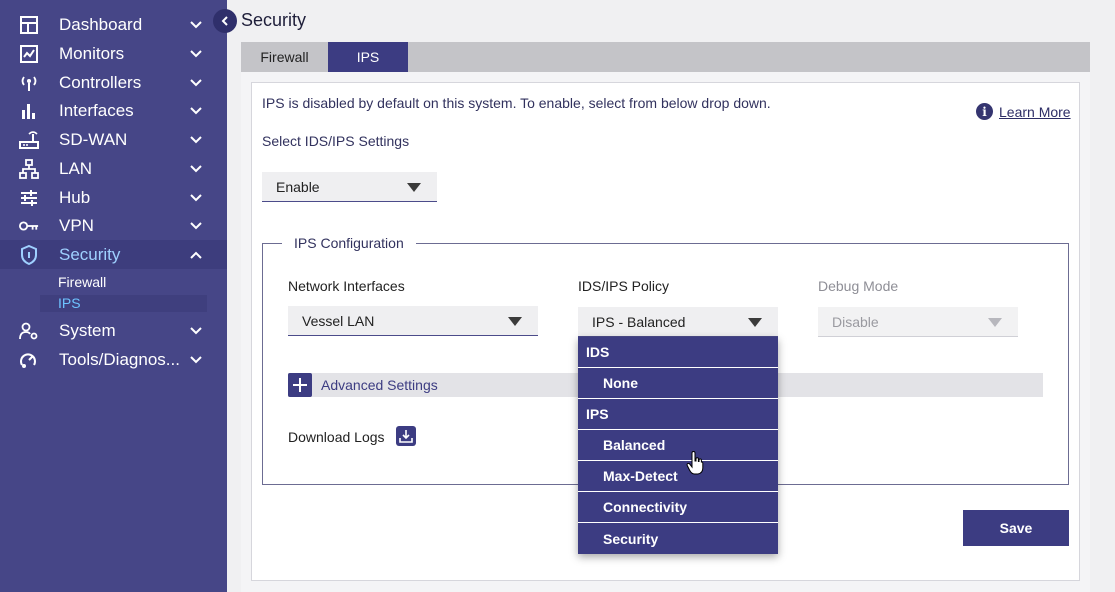 This screenshot has height=592, width=1115. Describe the element at coordinates (624, 286) in the screenshot. I see `ids-ips-policy-label: IDS/IPS Policy` at that location.